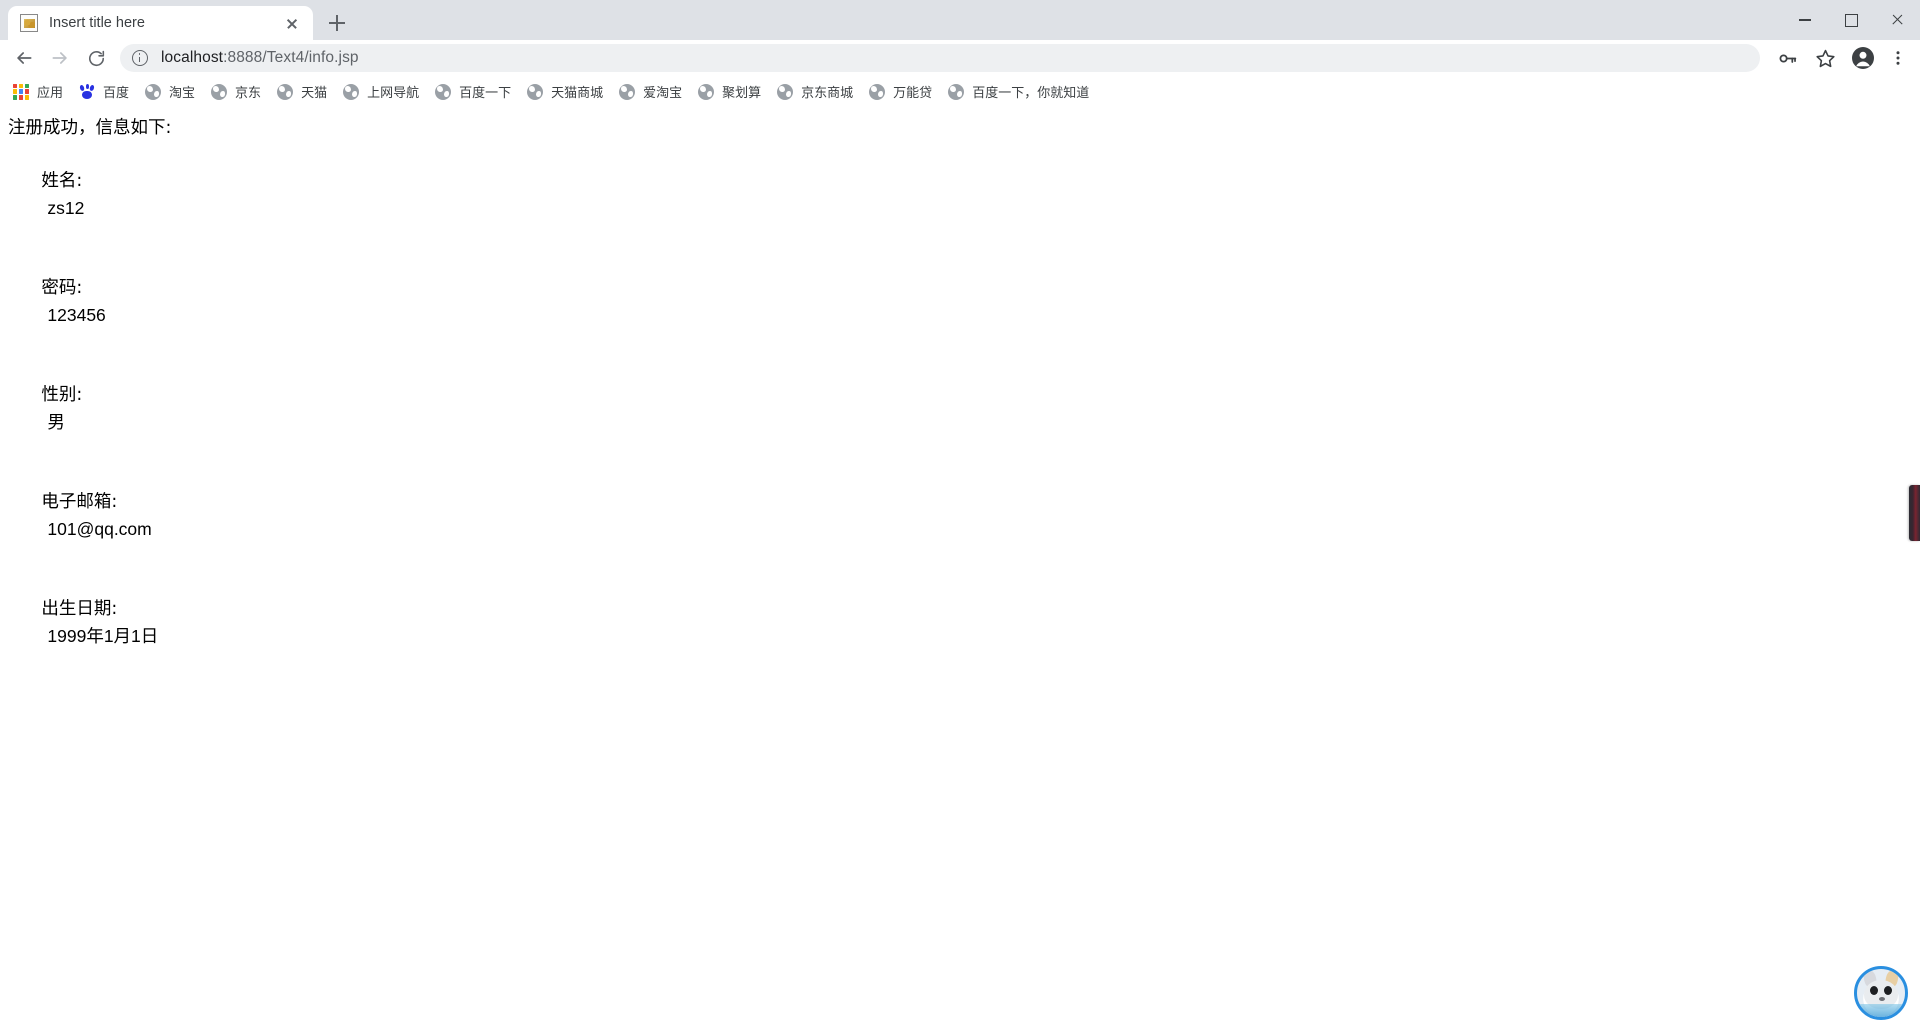 This screenshot has width=1920, height=1030. Describe the element at coordinates (50, 92) in the screenshot. I see `bookmark-label: 应用` at that location.